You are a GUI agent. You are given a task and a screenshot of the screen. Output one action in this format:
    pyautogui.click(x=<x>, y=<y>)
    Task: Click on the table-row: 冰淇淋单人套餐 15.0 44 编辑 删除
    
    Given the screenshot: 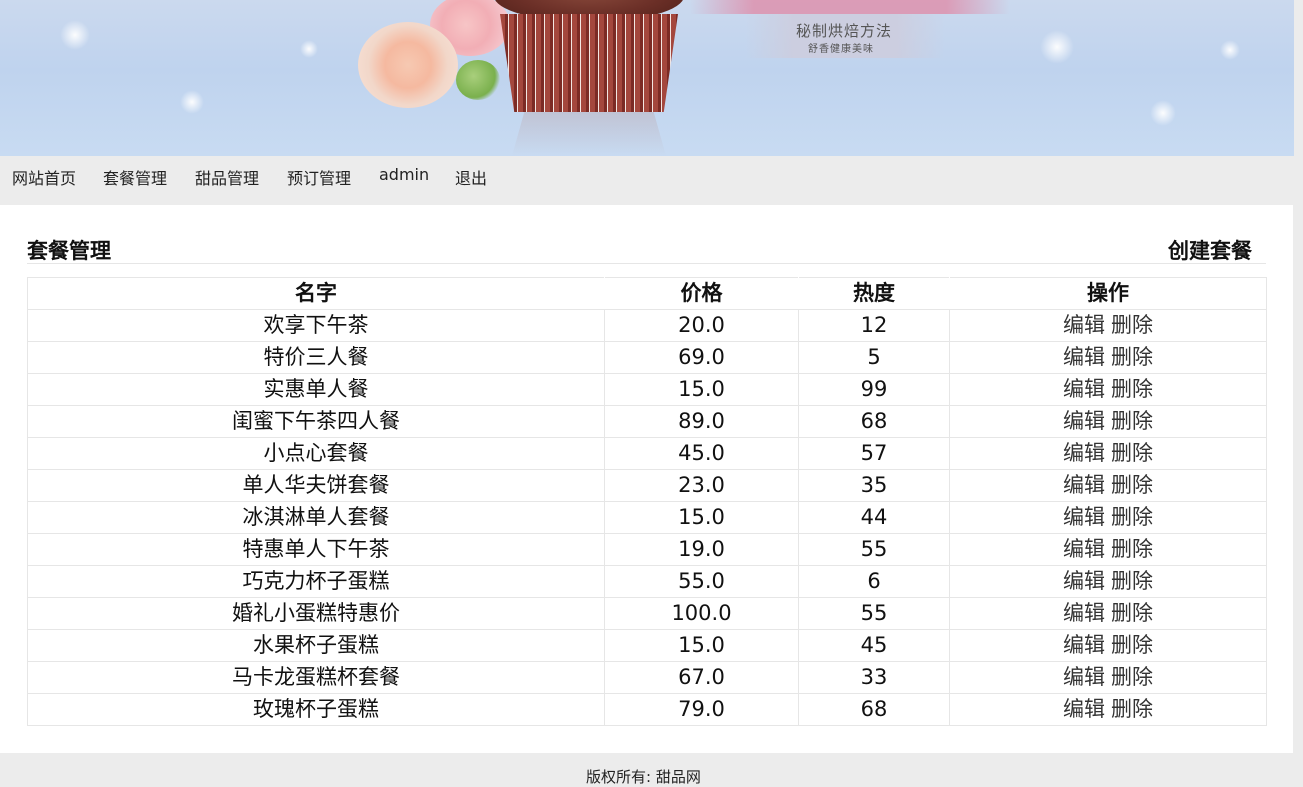 What is the action you would take?
    pyautogui.click(x=647, y=517)
    